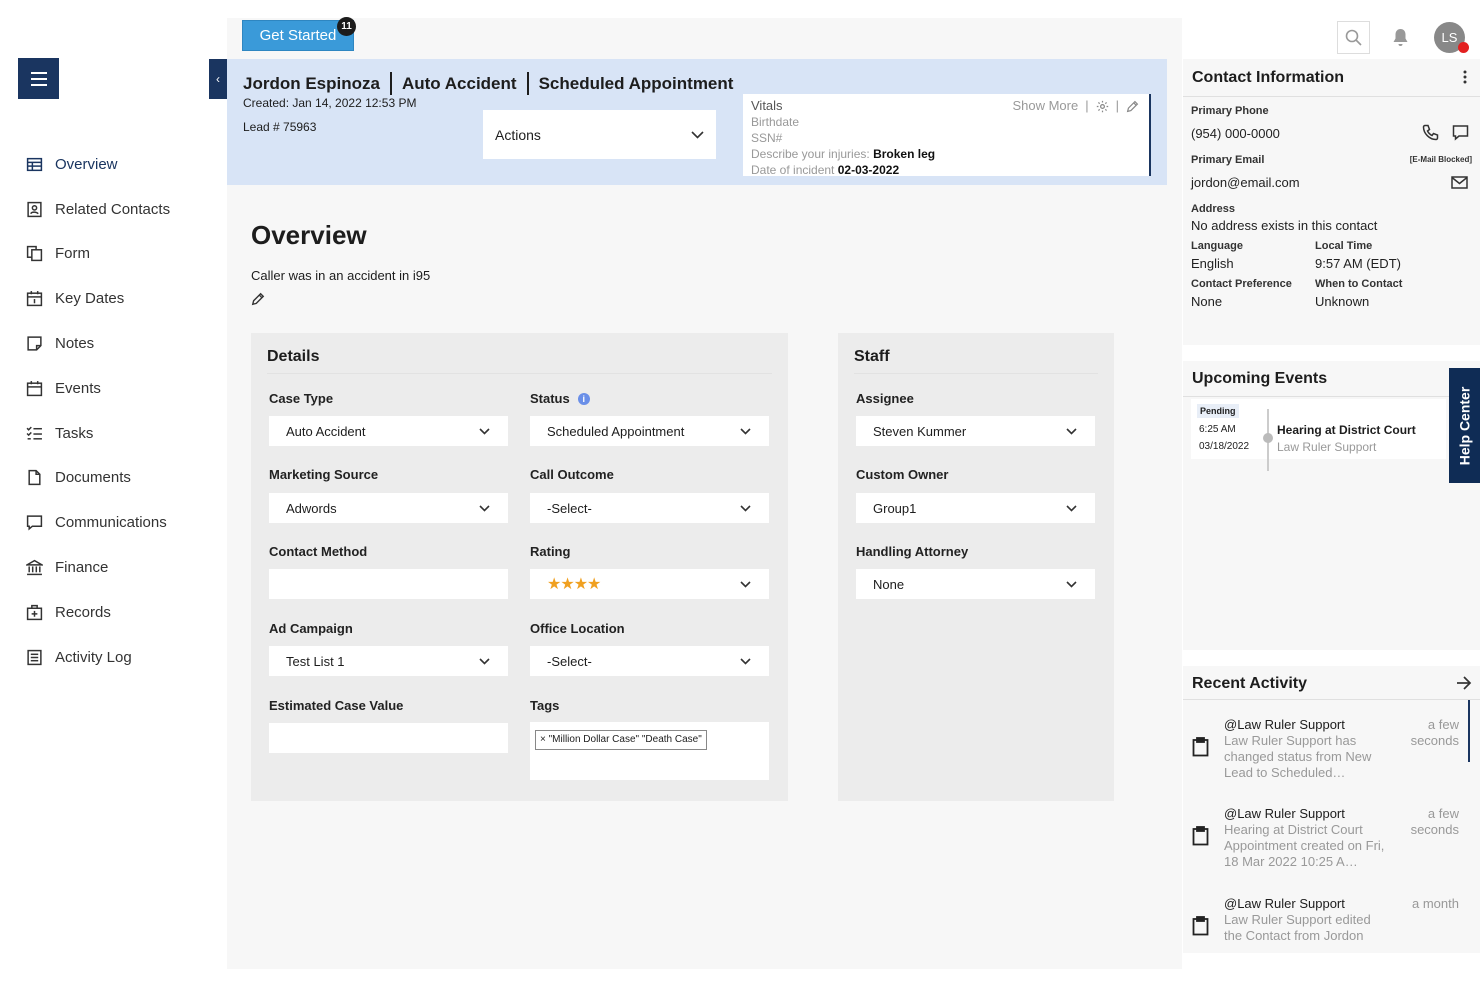  What do you see at coordinates (311, 84) in the screenshot?
I see `contact-name: Jordon Espinoza` at bounding box center [311, 84].